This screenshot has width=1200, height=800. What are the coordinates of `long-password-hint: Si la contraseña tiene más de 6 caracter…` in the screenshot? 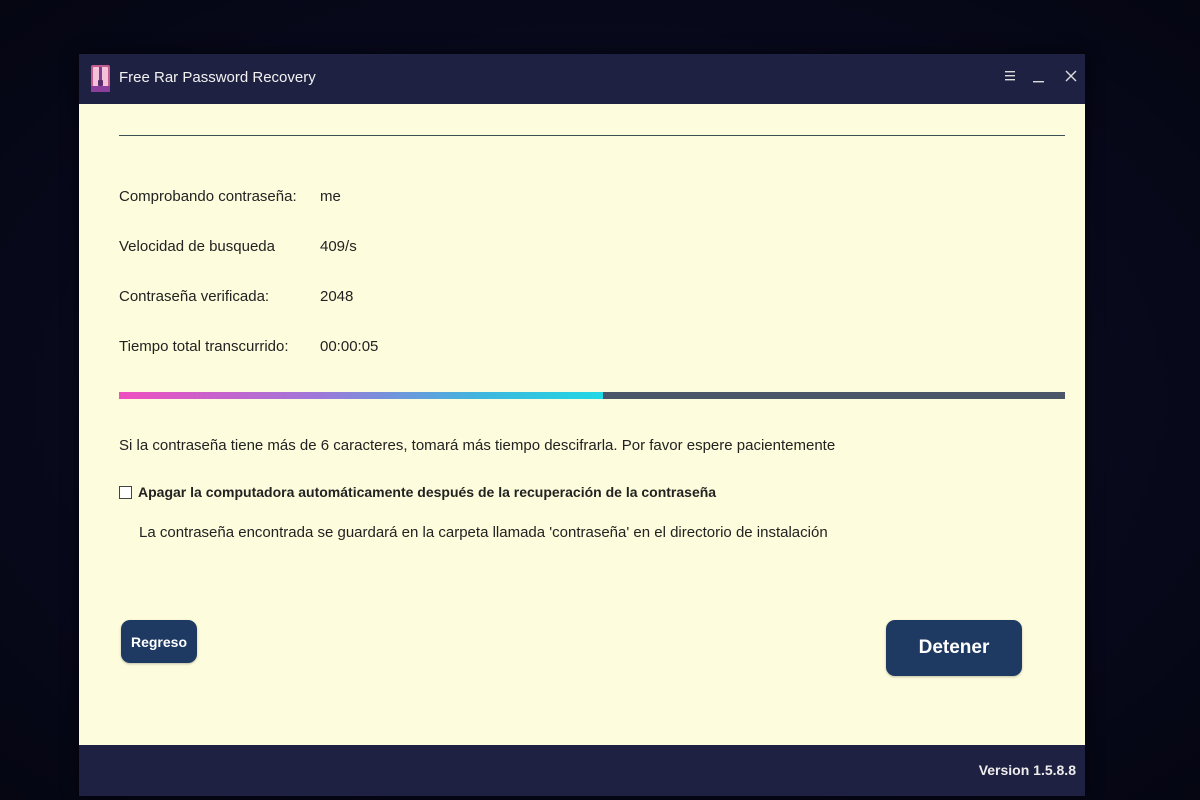 It's located at (477, 445).